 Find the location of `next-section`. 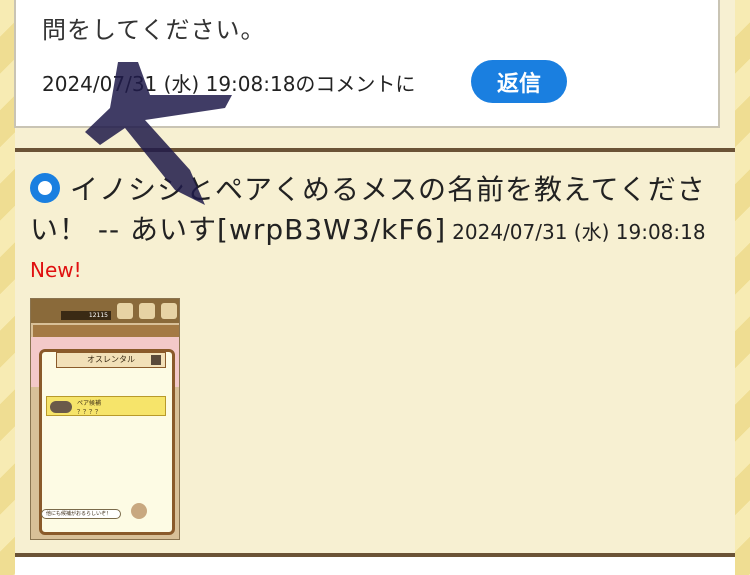

next-section is located at coordinates (375, 566).